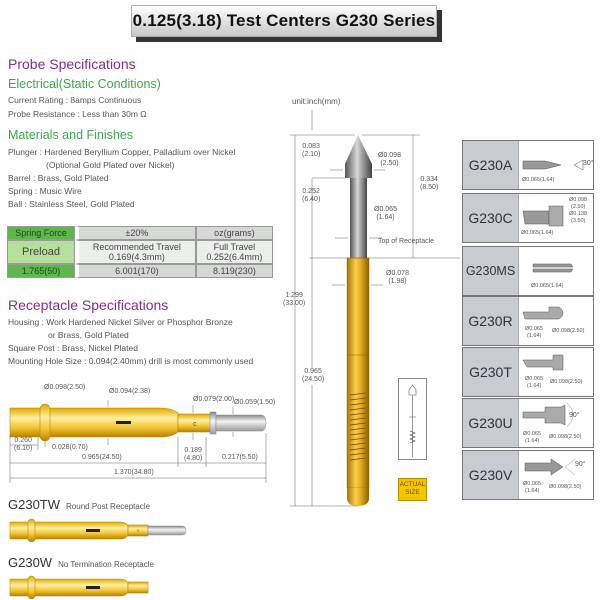  What do you see at coordinates (130, 391) in the screenshot?
I see `body-dia-dim: Ø0.094(2.38)` at bounding box center [130, 391].